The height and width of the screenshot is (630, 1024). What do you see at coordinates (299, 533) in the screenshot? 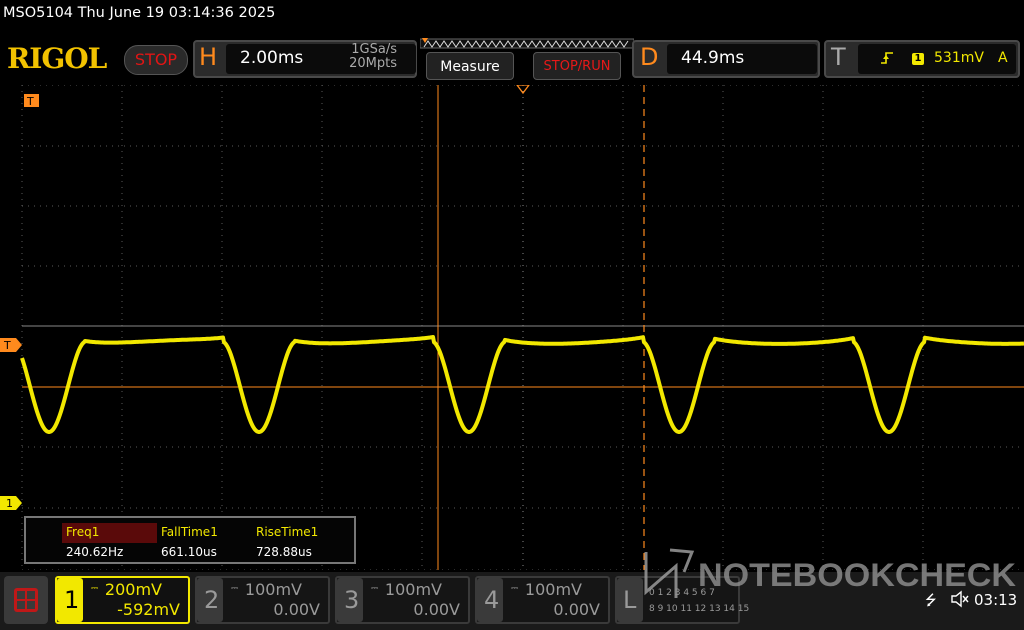
I see `measurement-name: RiseTime1` at bounding box center [299, 533].